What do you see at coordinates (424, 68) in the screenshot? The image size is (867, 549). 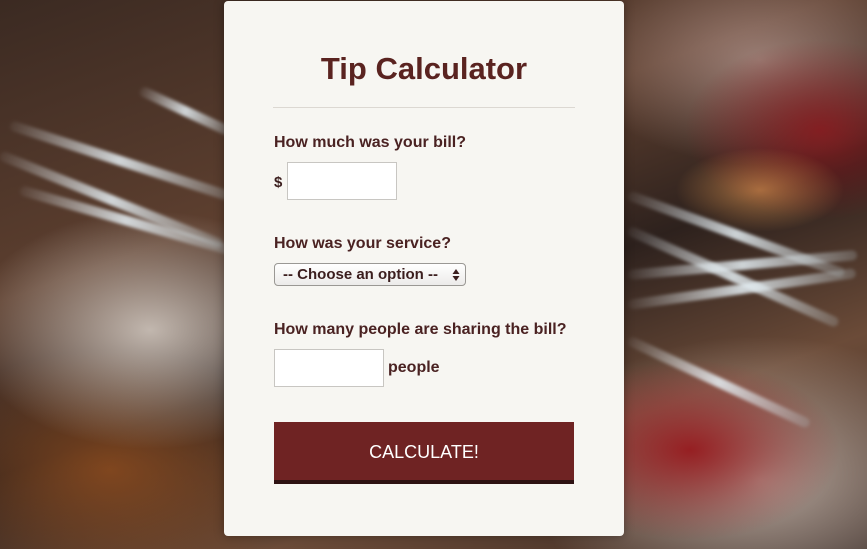 I see `page-title: Tip Calculator` at bounding box center [424, 68].